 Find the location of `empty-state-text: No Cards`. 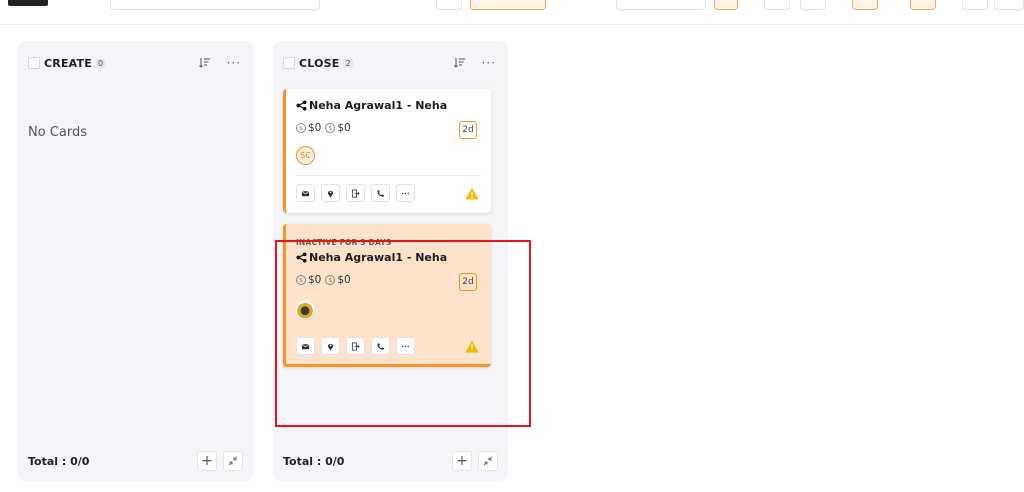

empty-state-text: No Cards is located at coordinates (57, 132).